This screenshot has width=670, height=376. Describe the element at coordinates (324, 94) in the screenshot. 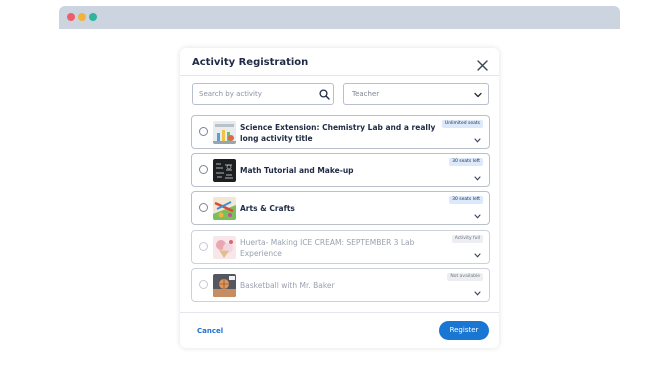

I see `search-icon` at that location.